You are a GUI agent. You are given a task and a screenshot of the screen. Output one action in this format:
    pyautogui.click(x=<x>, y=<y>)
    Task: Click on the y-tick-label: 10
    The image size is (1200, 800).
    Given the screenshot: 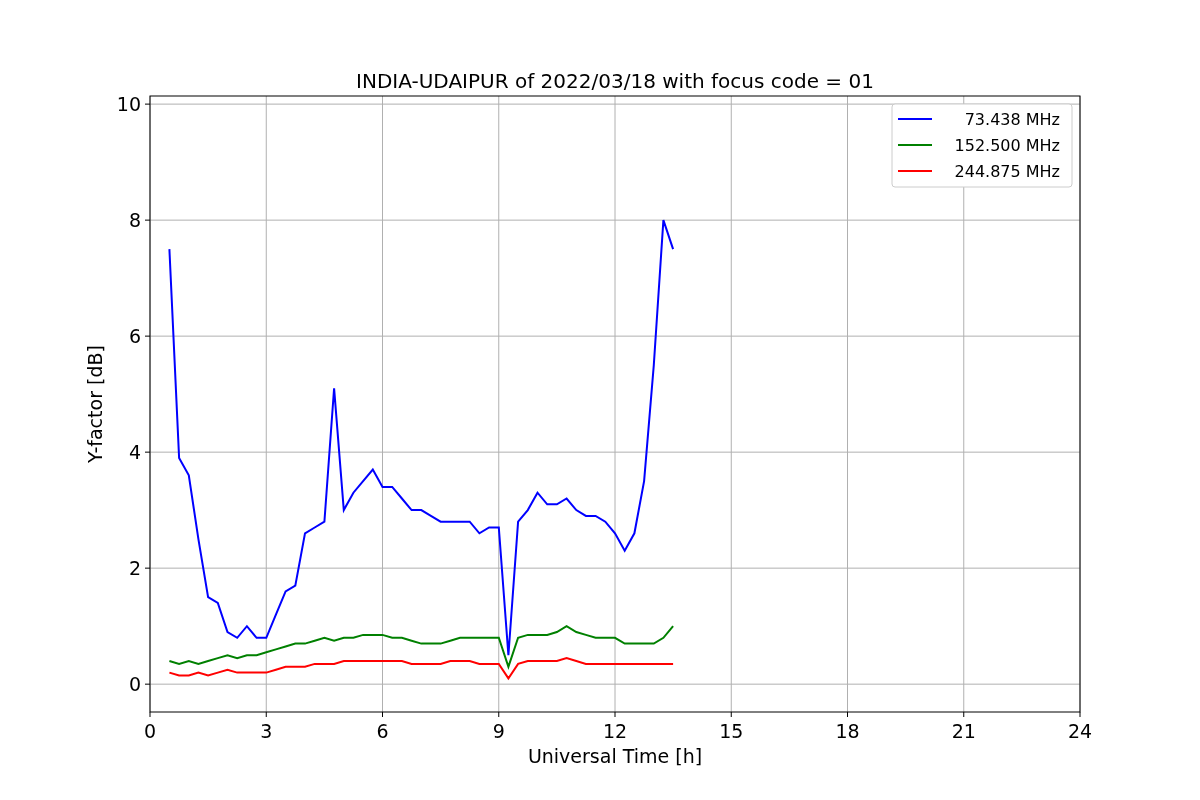 What is the action you would take?
    pyautogui.click(x=128, y=104)
    